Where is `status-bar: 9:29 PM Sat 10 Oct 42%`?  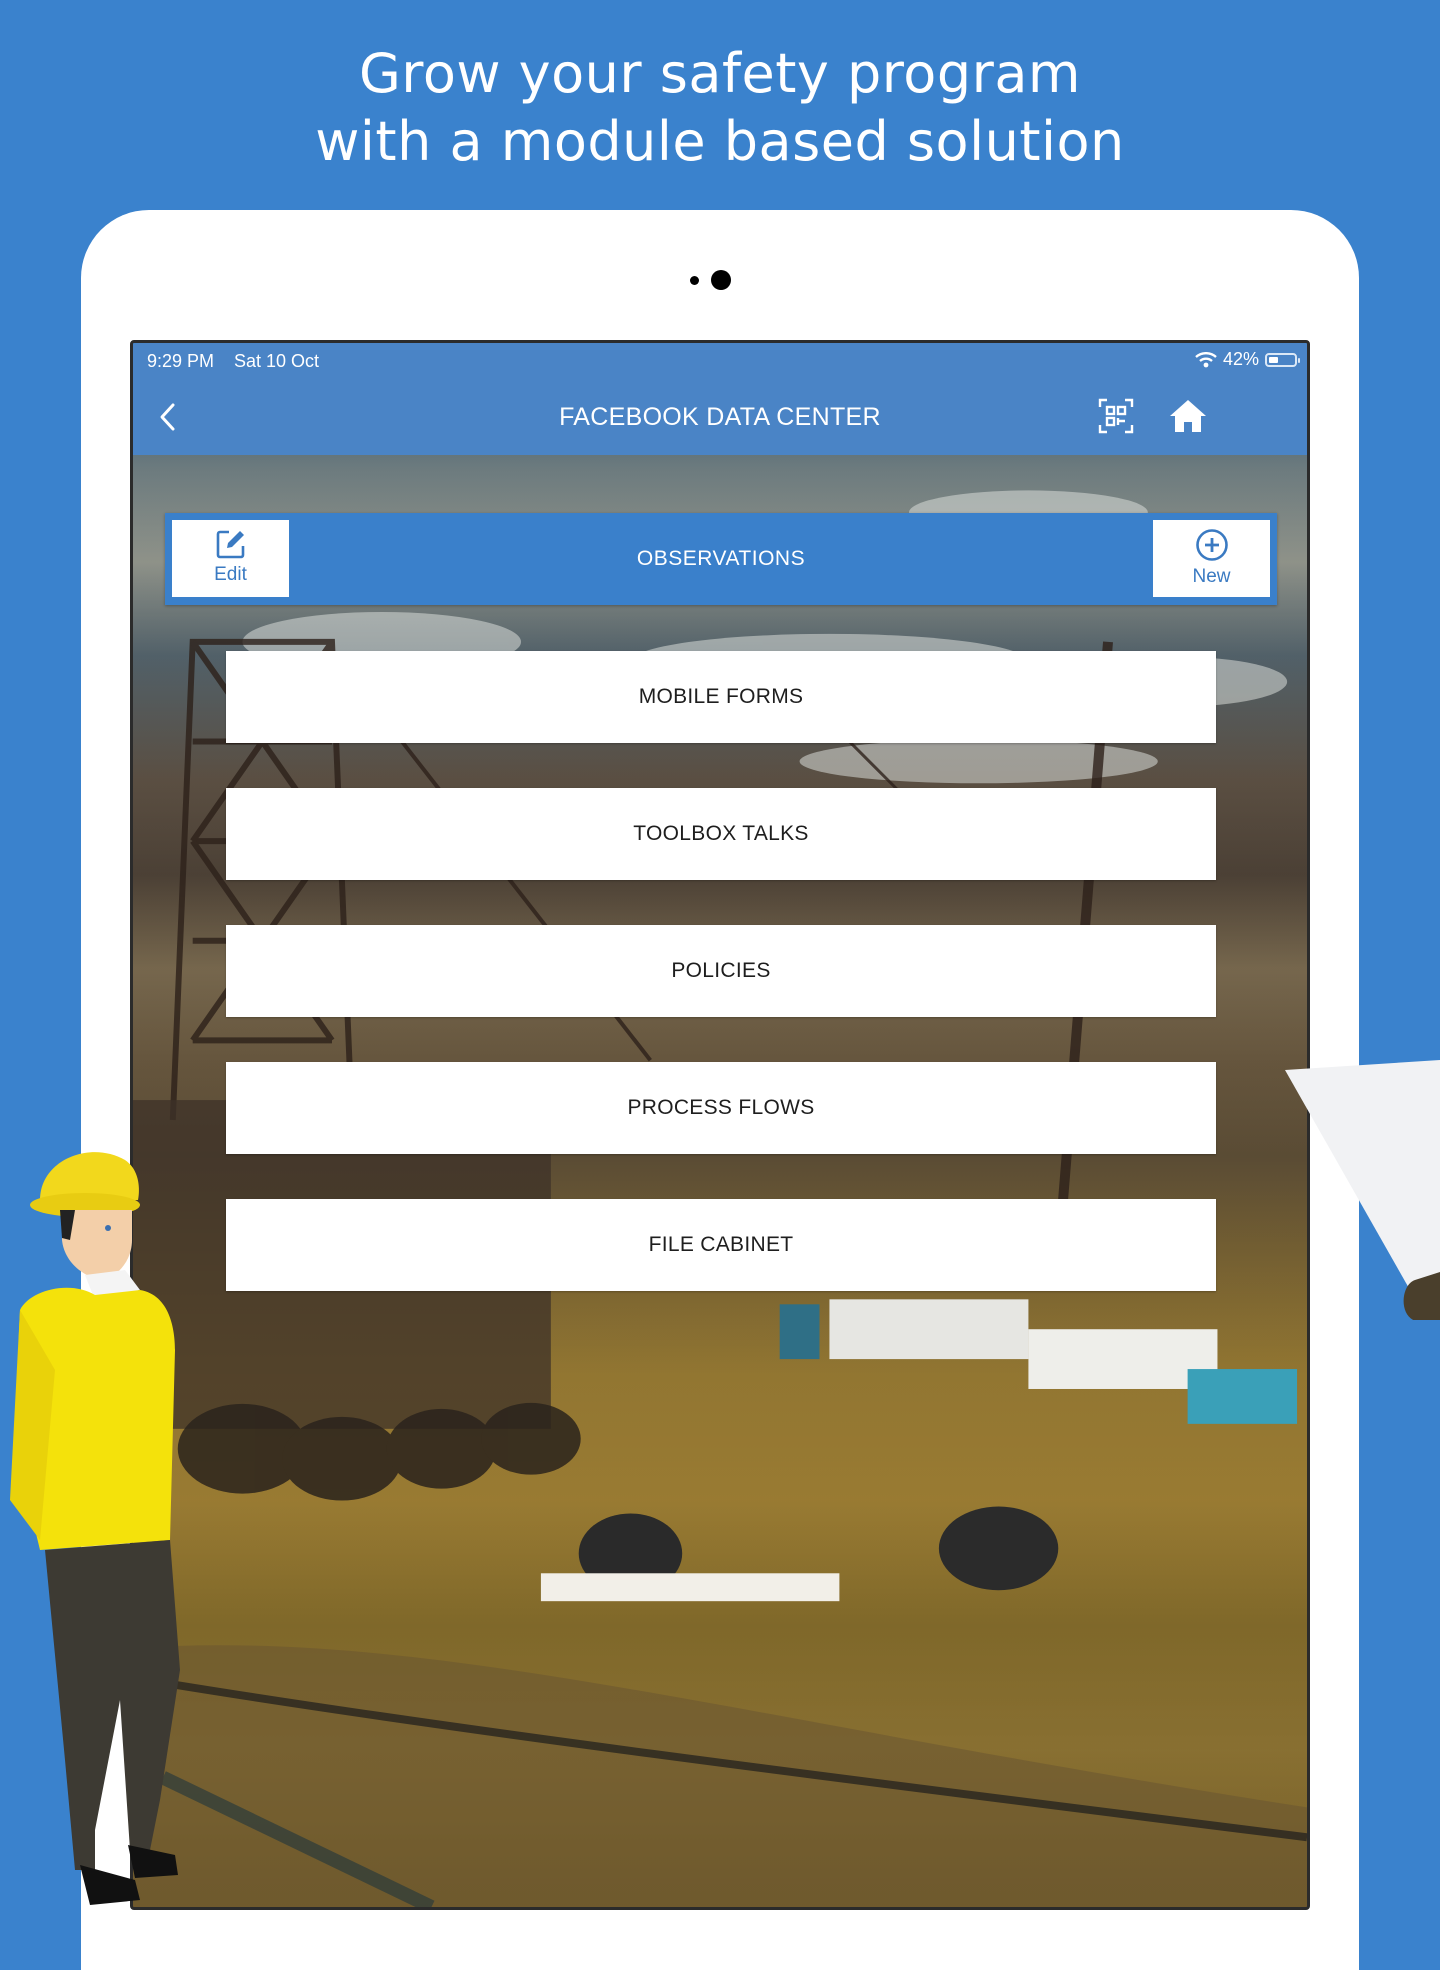 status-bar: 9:29 PM Sat 10 Oct 42% is located at coordinates (720, 361).